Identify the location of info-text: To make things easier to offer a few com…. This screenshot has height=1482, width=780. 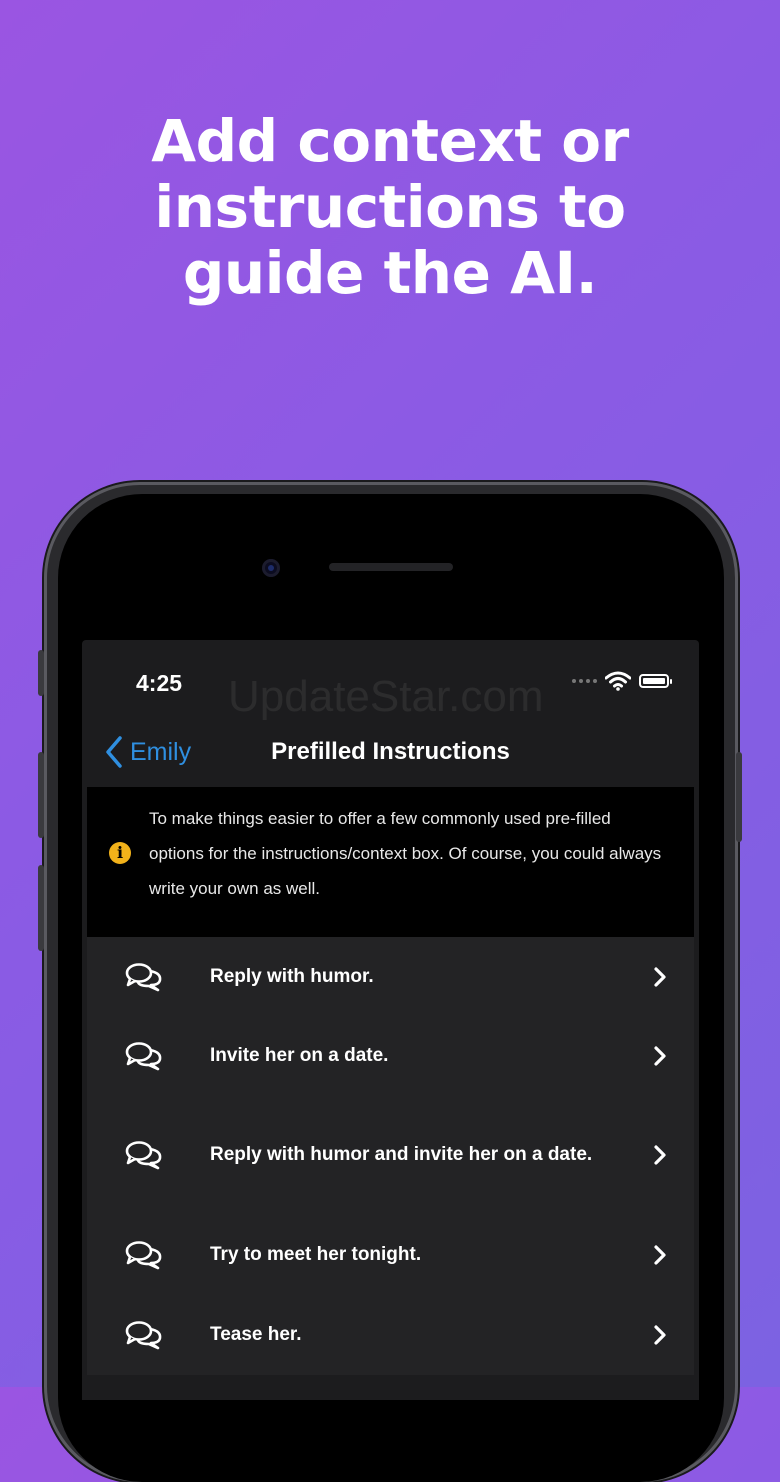
(405, 853).